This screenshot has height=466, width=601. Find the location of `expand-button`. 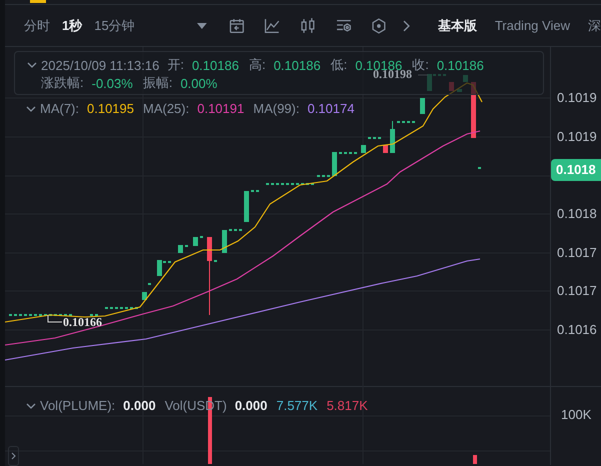

expand-button is located at coordinates (13, 456).